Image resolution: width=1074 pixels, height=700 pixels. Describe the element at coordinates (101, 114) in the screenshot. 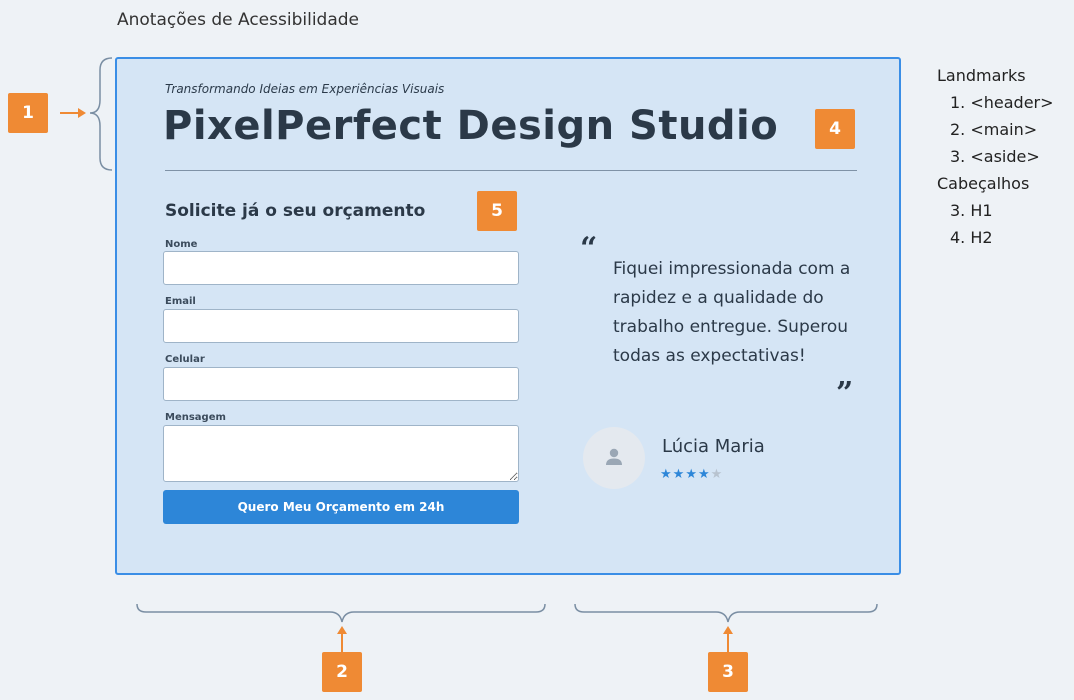

I see `header-brace` at that location.